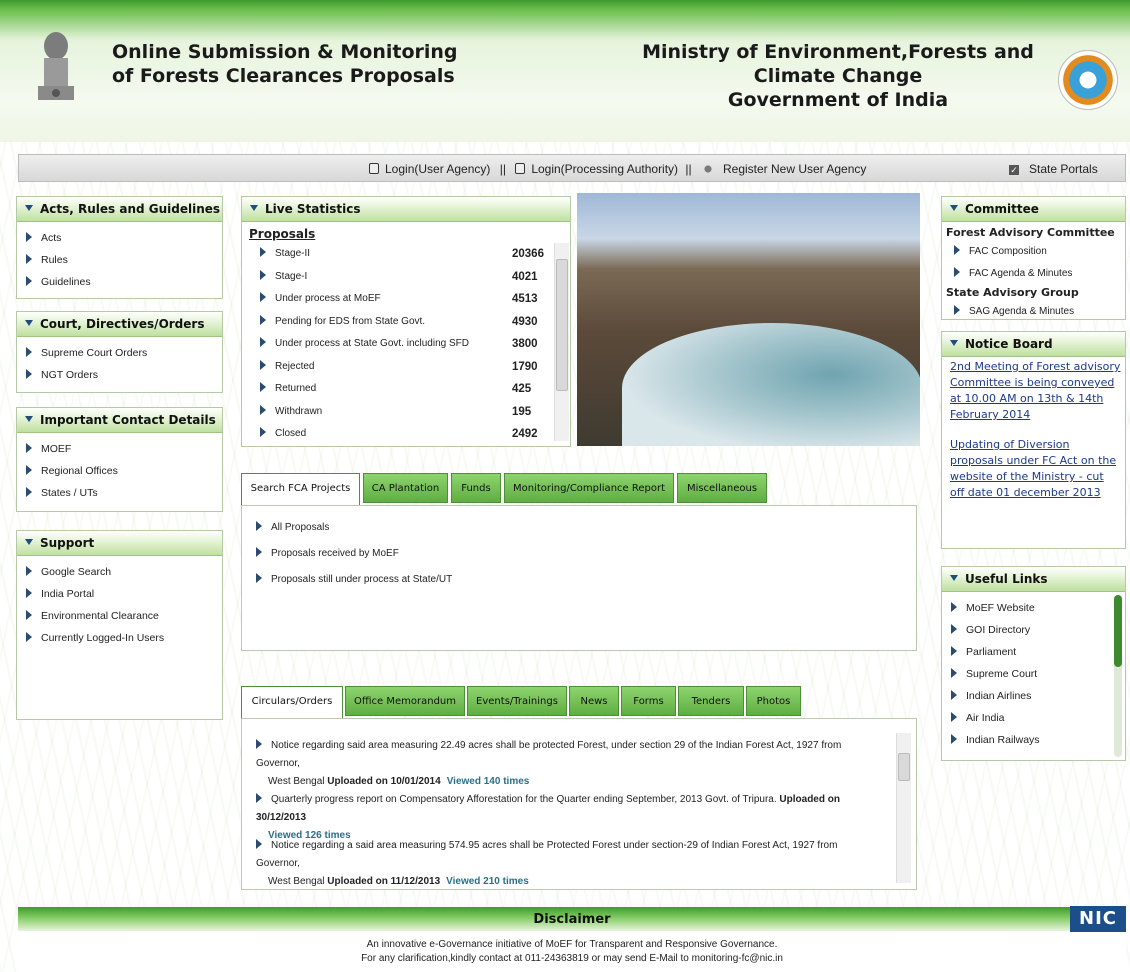 The image size is (1130, 972). What do you see at coordinates (1038, 719) in the screenshot?
I see `list-item-air-india: Air India` at bounding box center [1038, 719].